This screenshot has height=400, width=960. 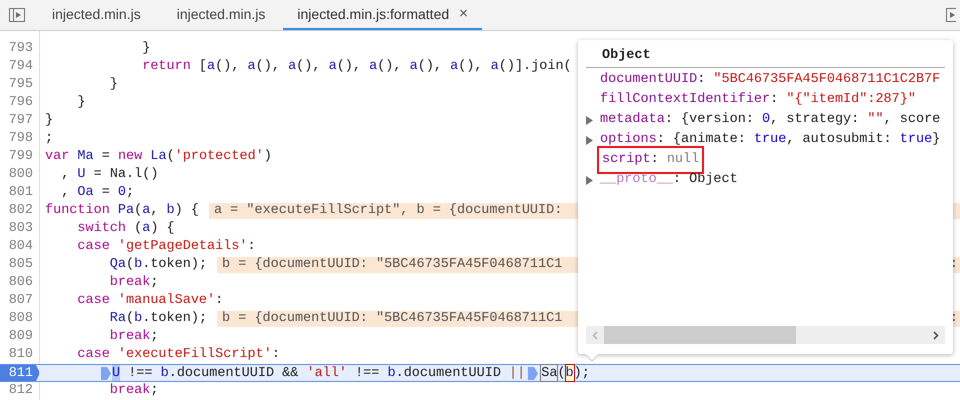 What do you see at coordinates (150, 301) in the screenshot?
I see `code-text: case 'manualSave':` at bounding box center [150, 301].